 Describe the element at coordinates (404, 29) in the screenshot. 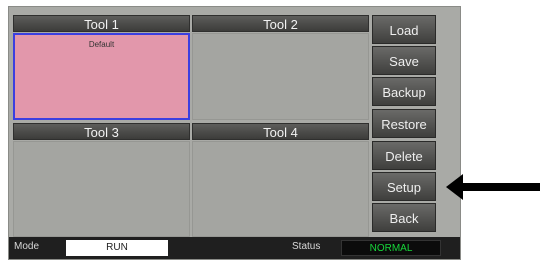

I see `load-button: Load` at that location.